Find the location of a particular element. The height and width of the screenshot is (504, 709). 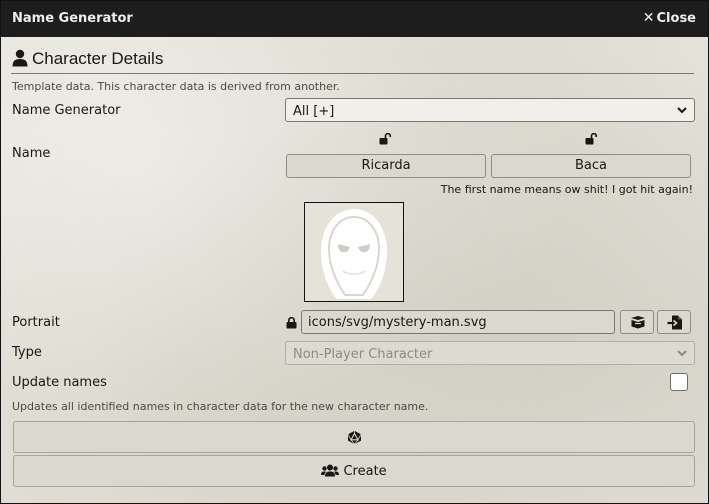

portrait-image is located at coordinates (354, 252).